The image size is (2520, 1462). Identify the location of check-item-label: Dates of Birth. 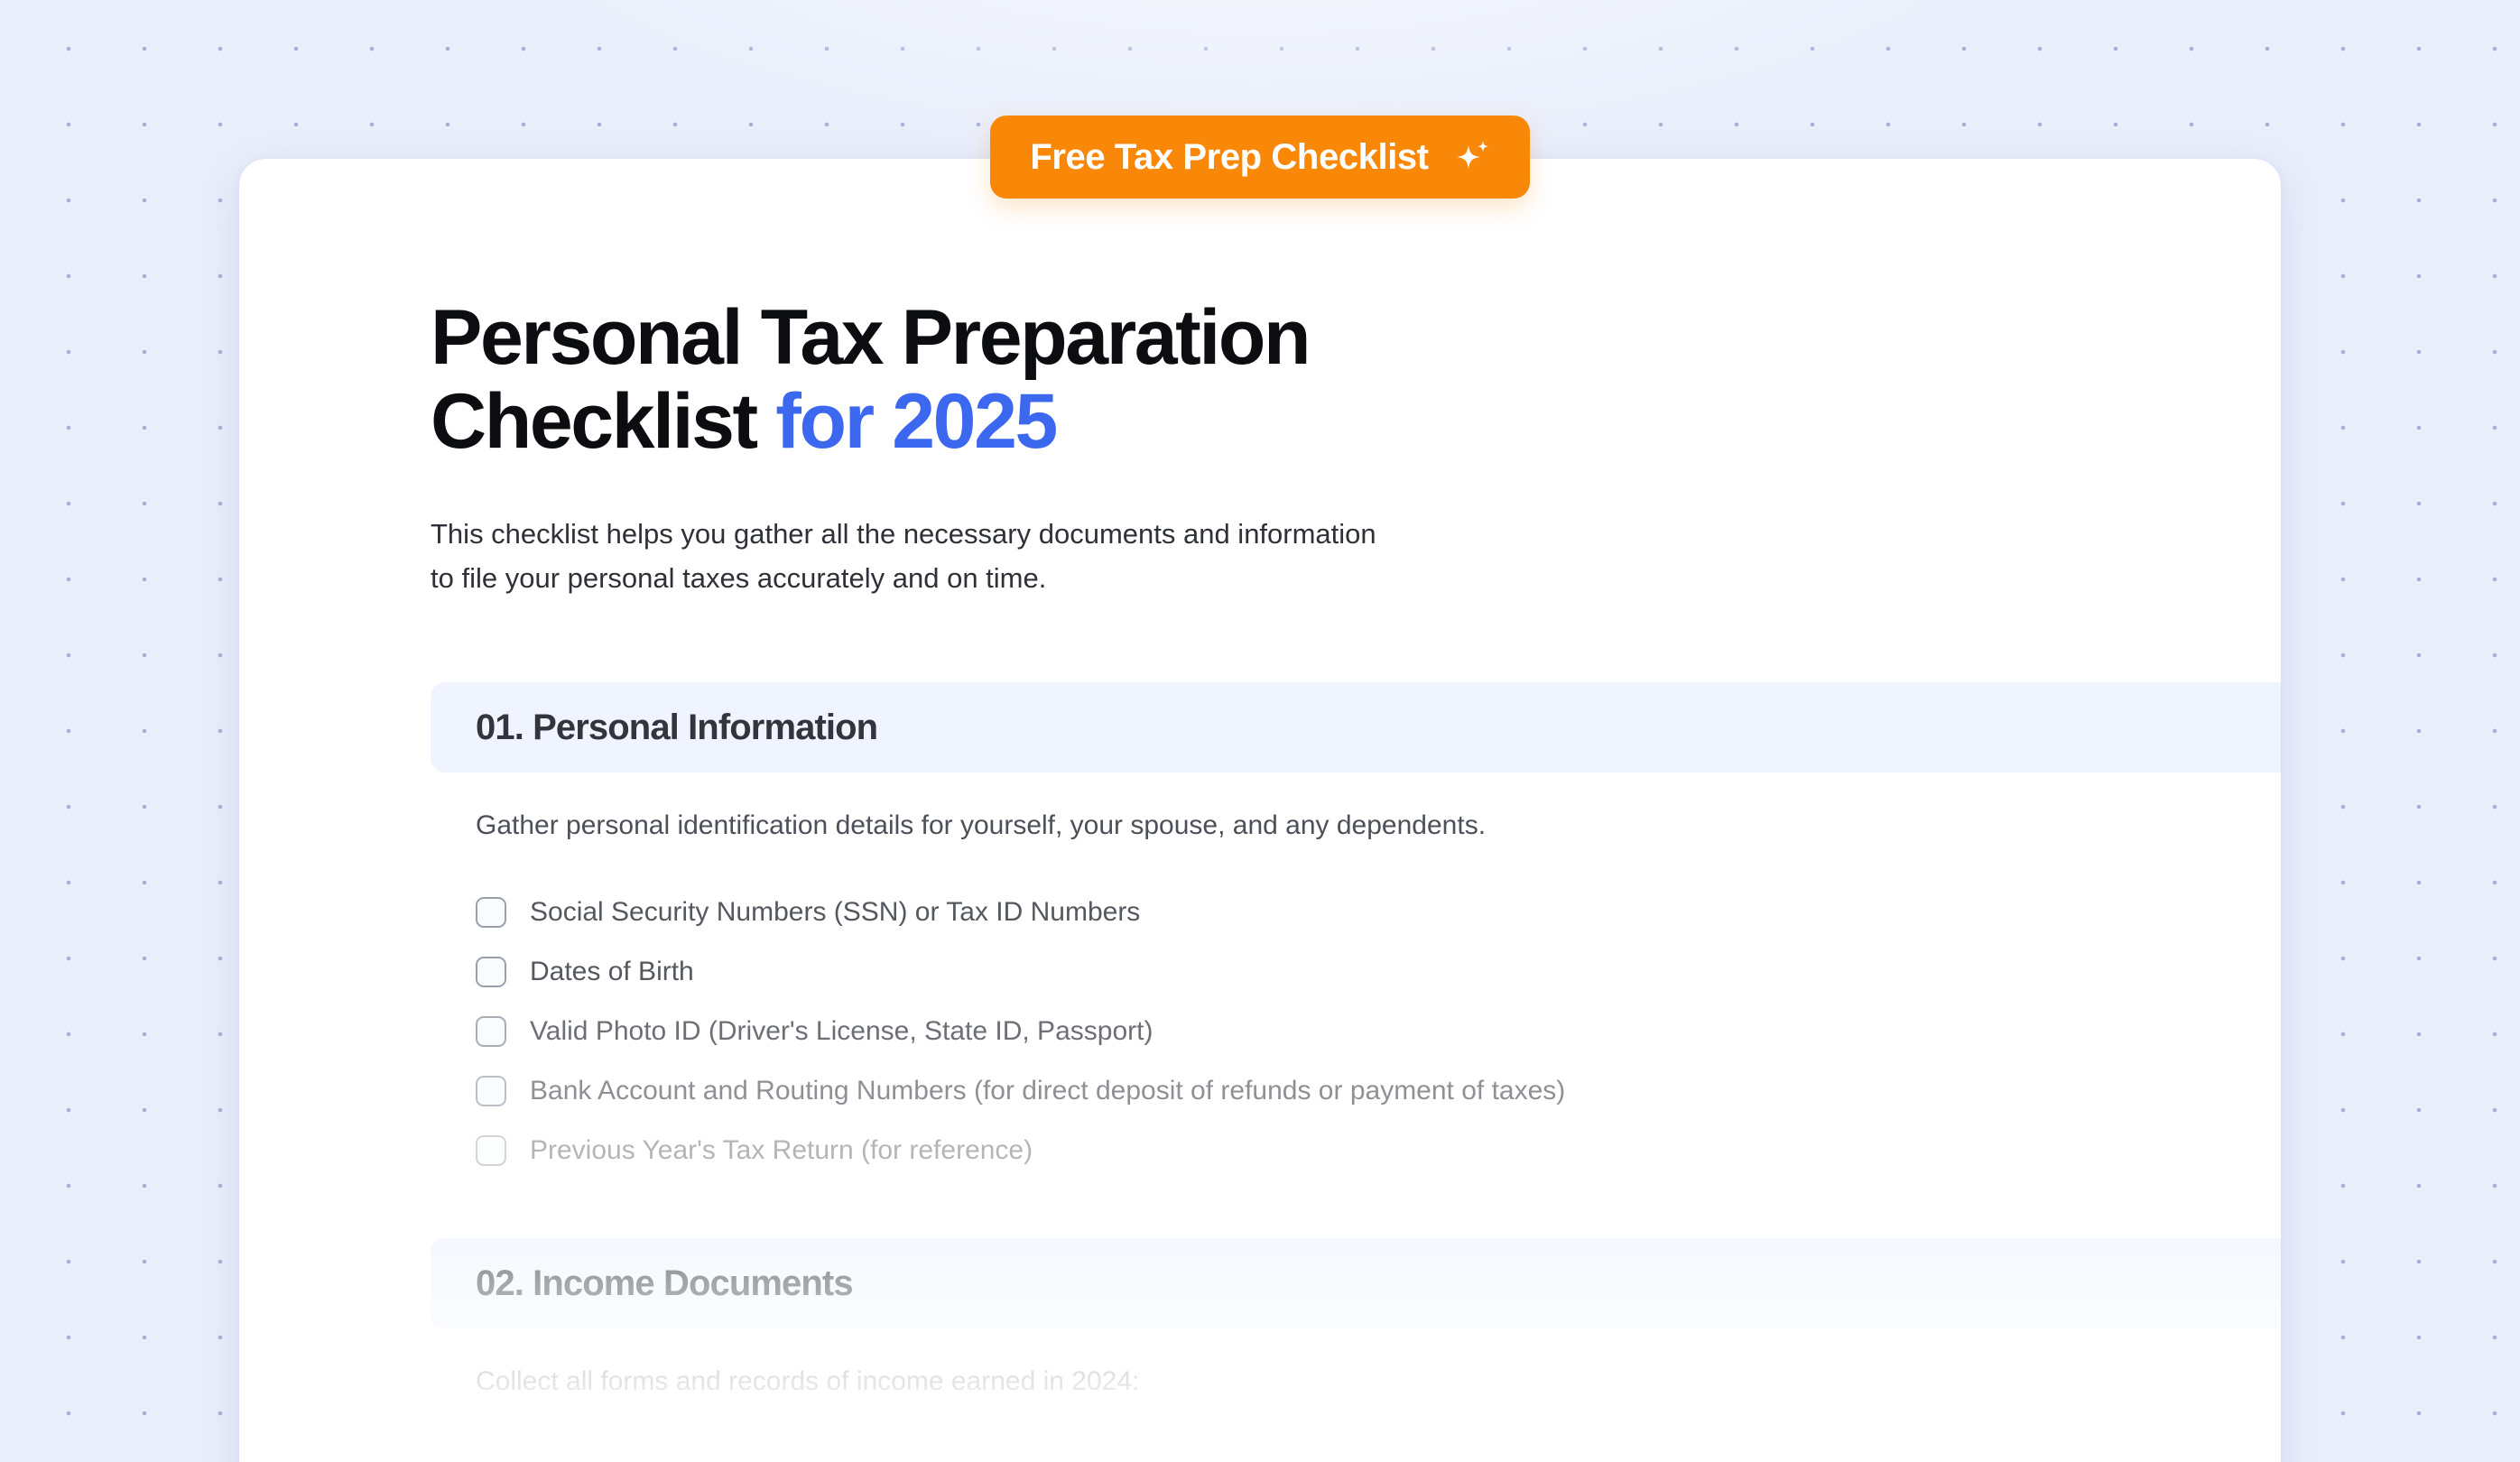
(612, 972).